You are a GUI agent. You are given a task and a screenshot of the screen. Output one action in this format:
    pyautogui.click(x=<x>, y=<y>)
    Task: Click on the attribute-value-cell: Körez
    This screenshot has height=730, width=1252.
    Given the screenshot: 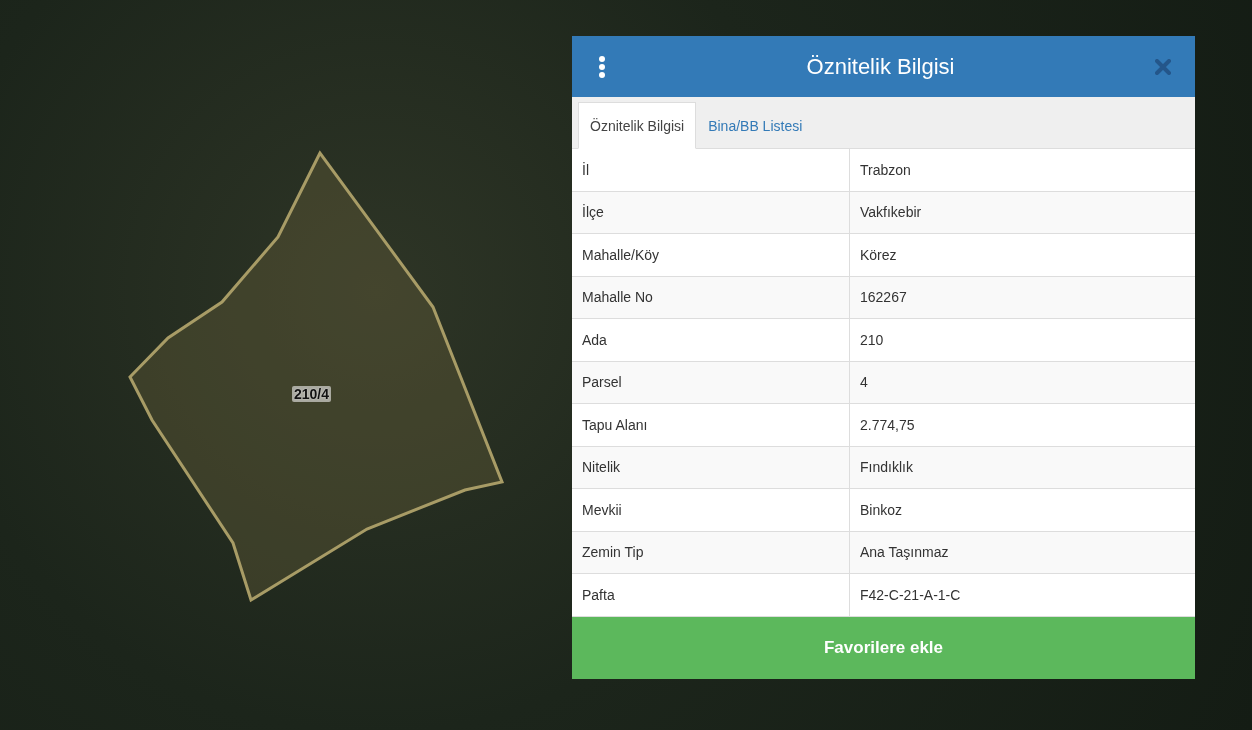 What is the action you would take?
    pyautogui.click(x=1022, y=255)
    